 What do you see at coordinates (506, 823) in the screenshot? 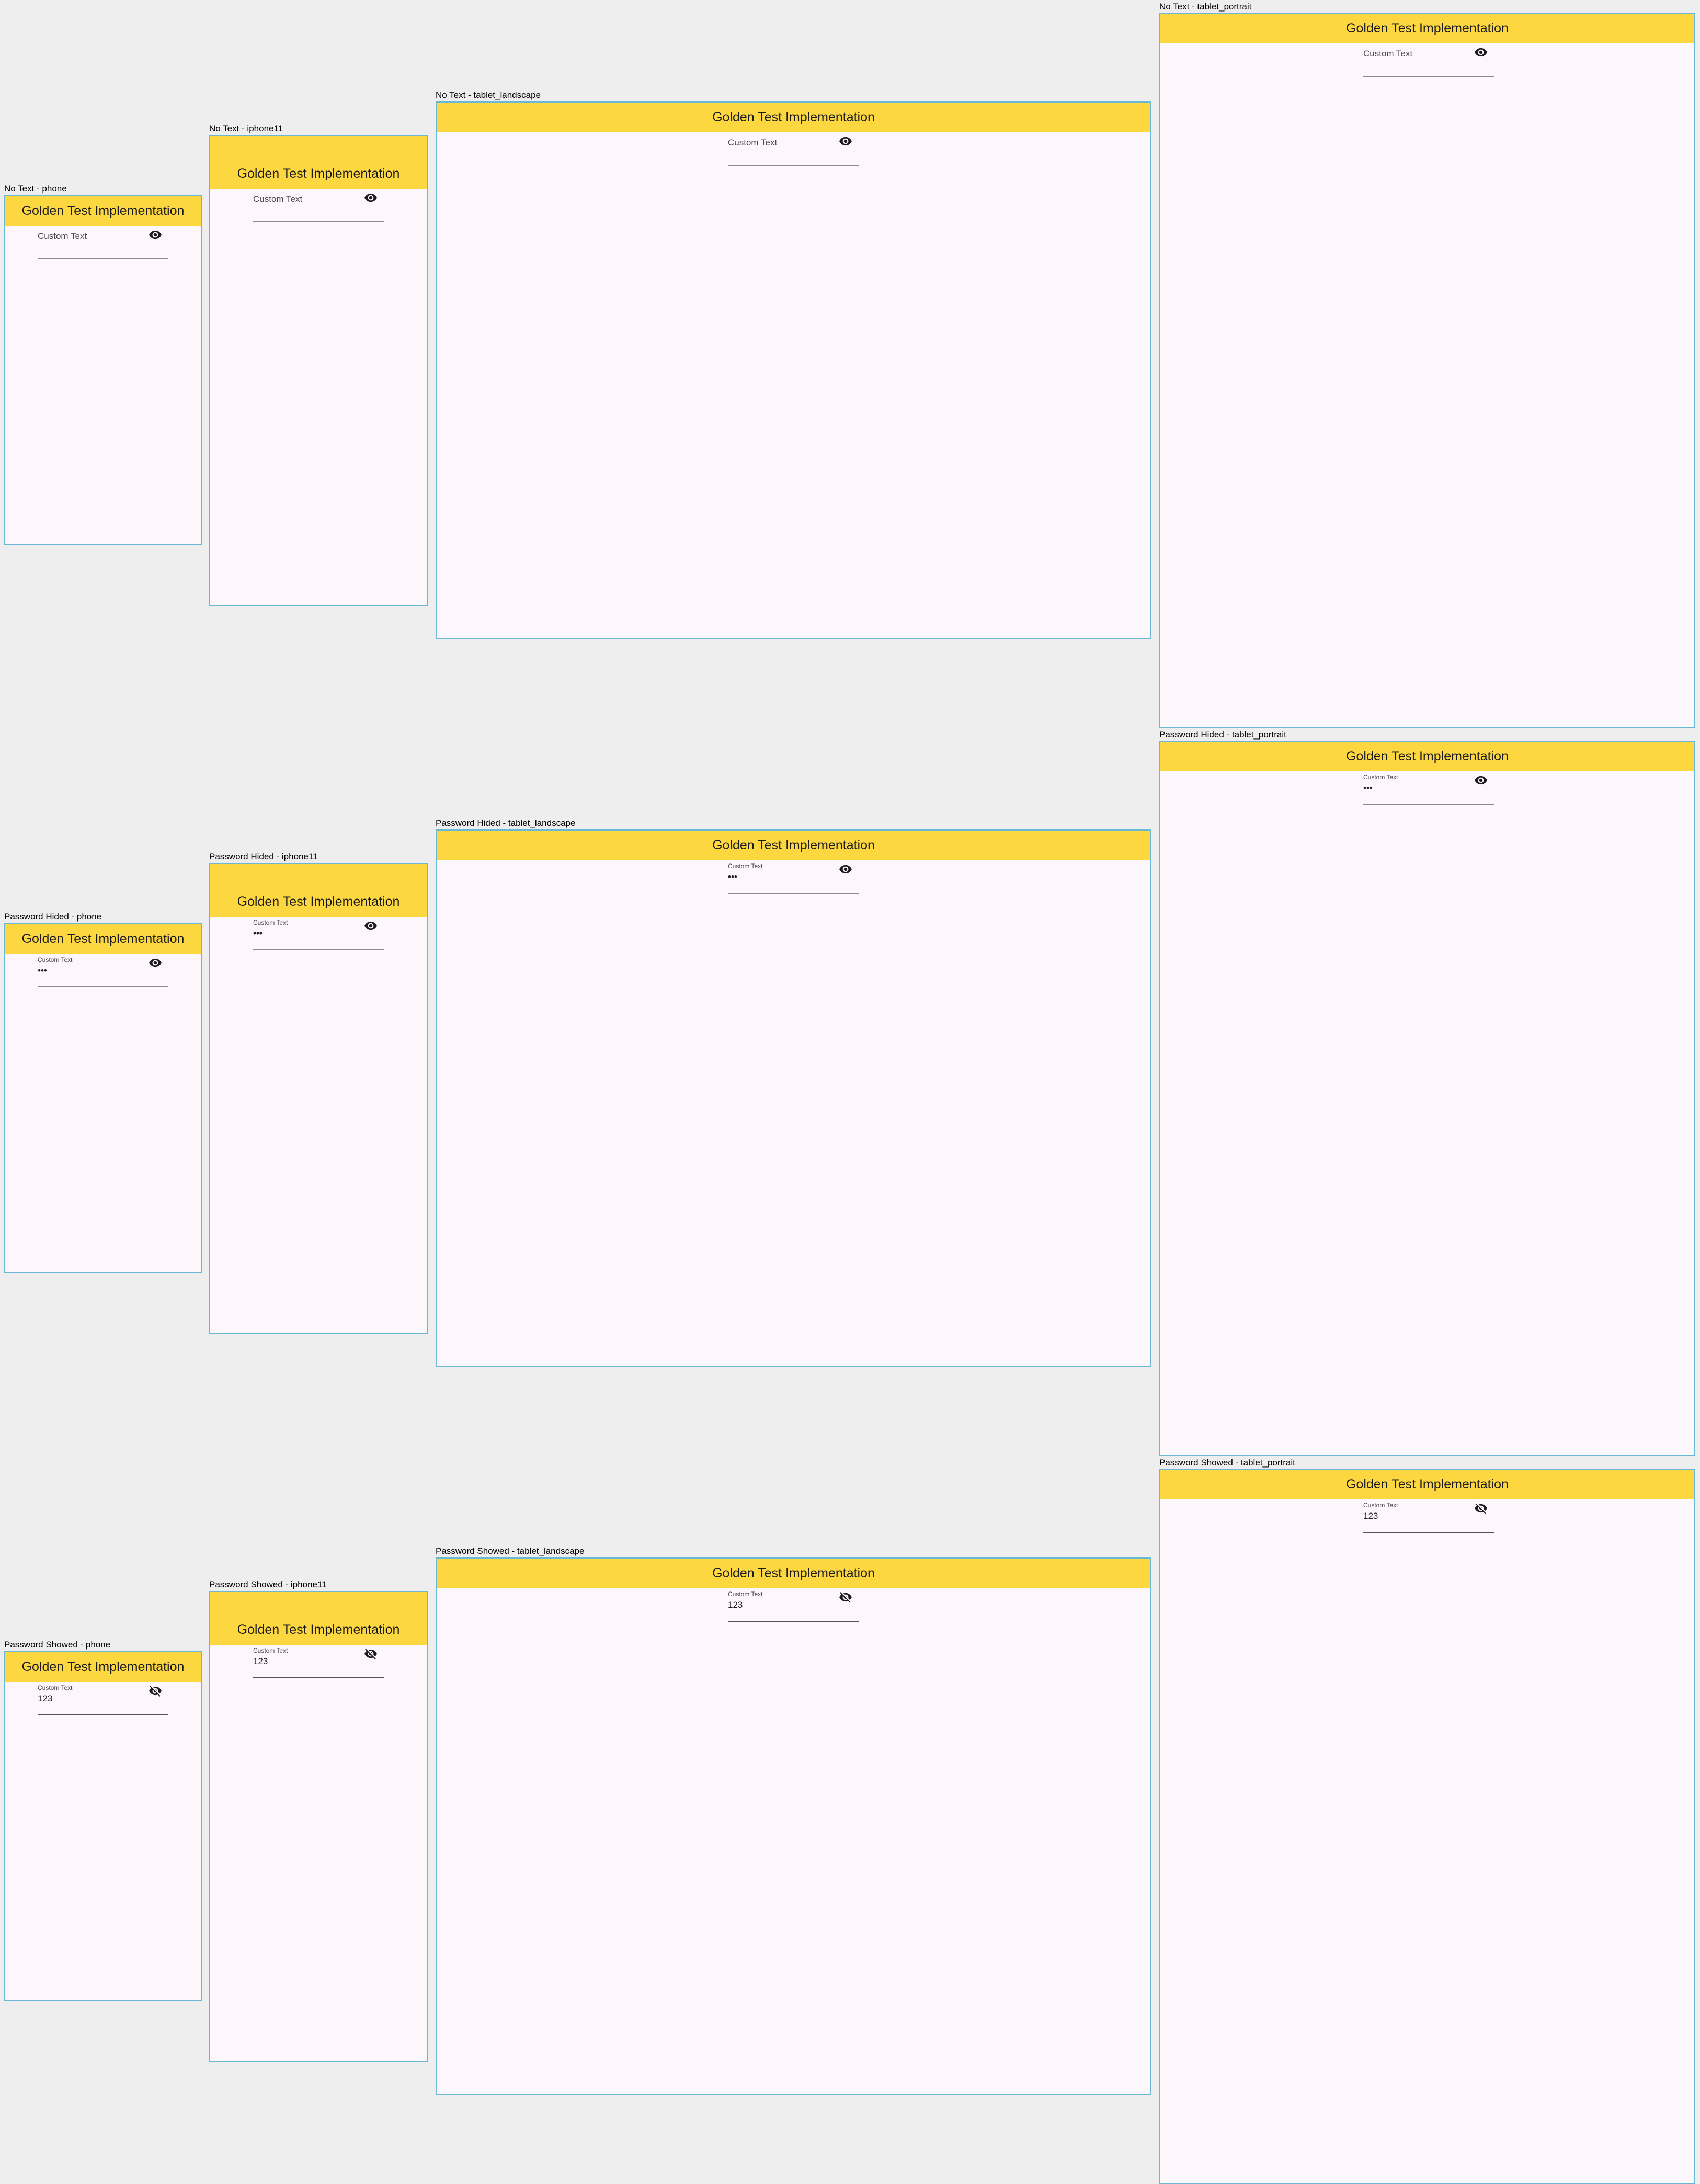
I see `device-label: Password Hided - tablet_landscape` at bounding box center [506, 823].